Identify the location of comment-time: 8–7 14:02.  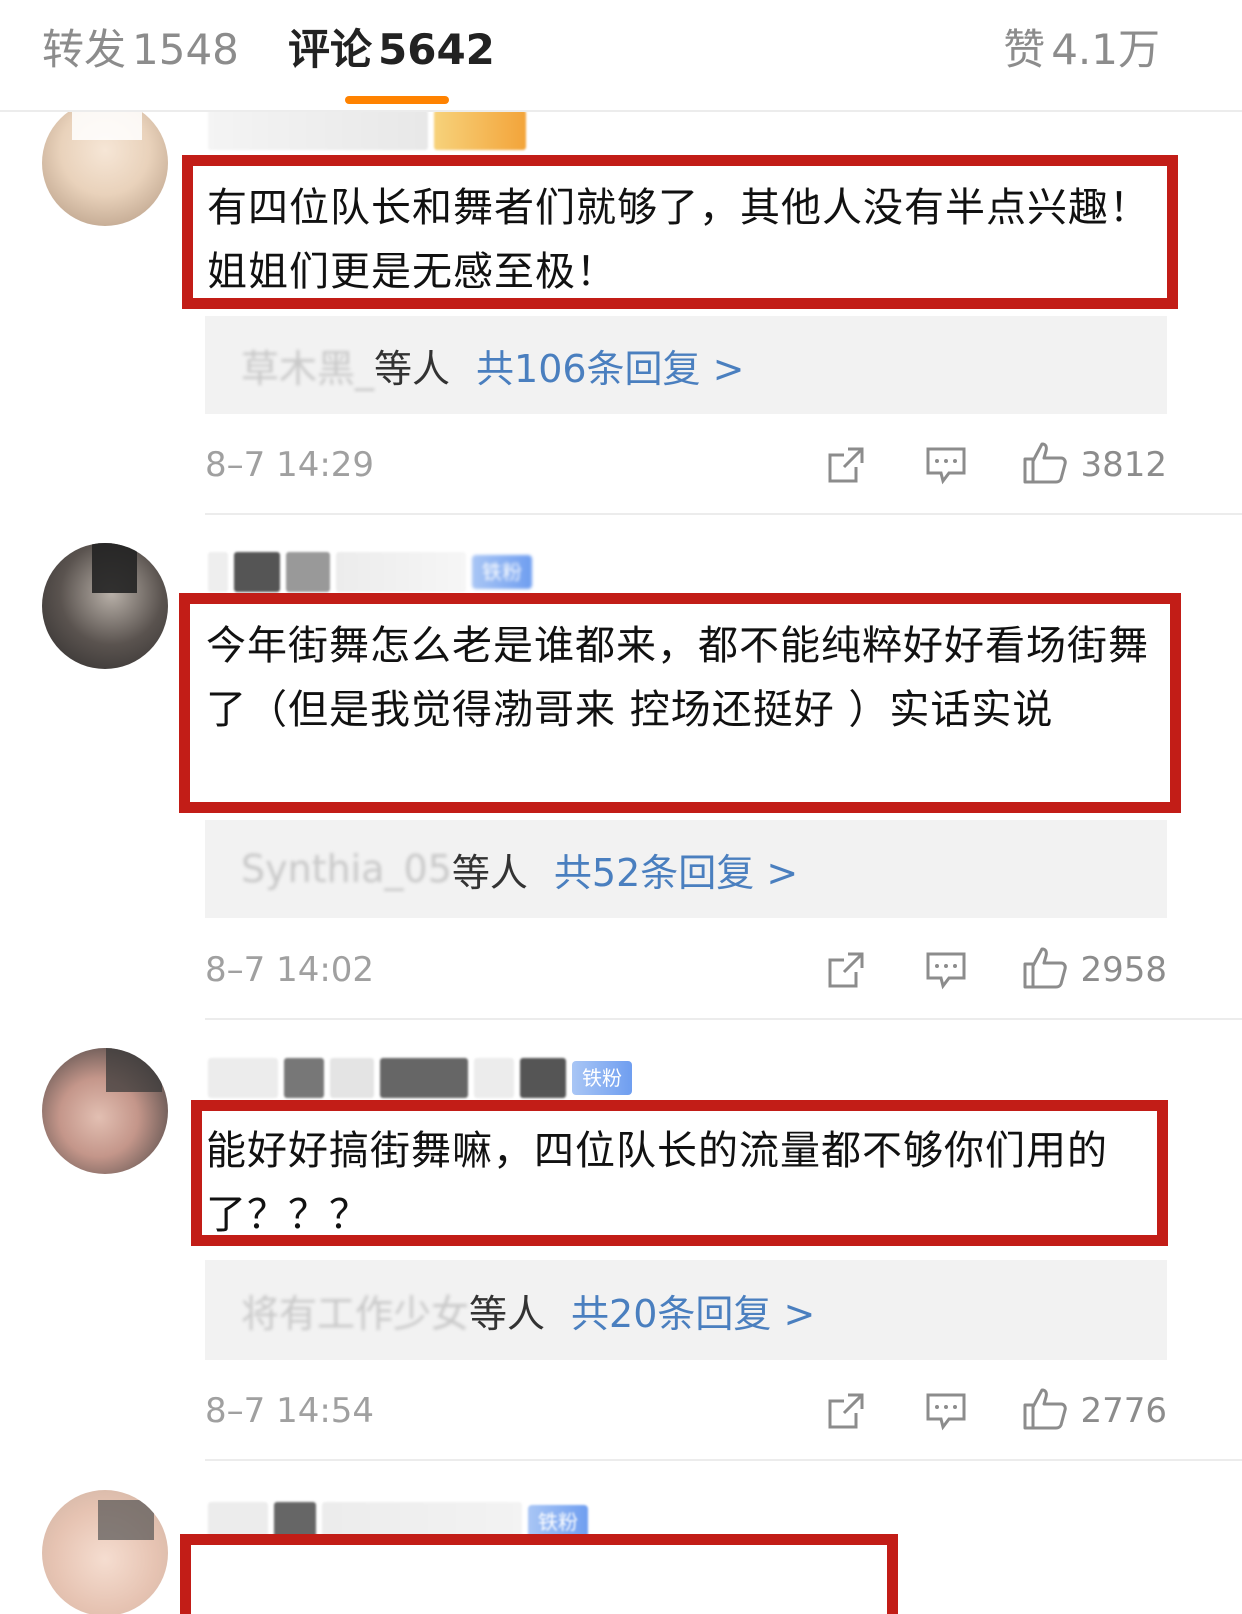
(290, 970).